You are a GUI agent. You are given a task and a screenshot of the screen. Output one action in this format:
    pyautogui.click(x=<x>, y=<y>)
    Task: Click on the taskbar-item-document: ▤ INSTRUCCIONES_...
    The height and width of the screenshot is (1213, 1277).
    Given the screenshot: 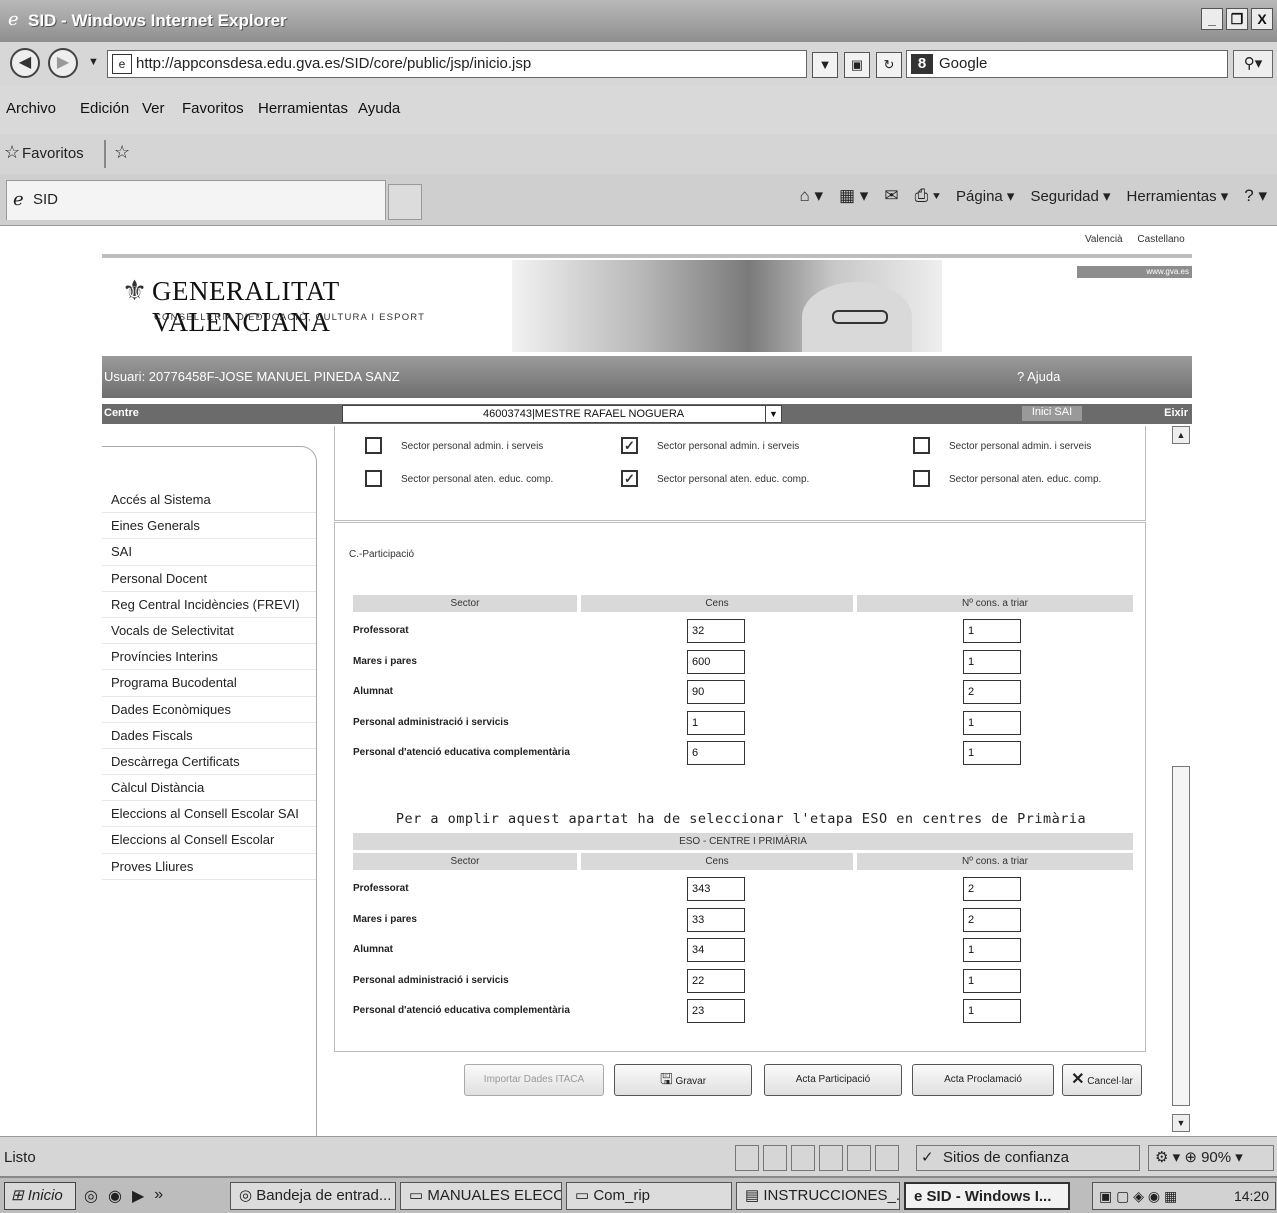 What is the action you would take?
    pyautogui.click(x=818, y=1196)
    